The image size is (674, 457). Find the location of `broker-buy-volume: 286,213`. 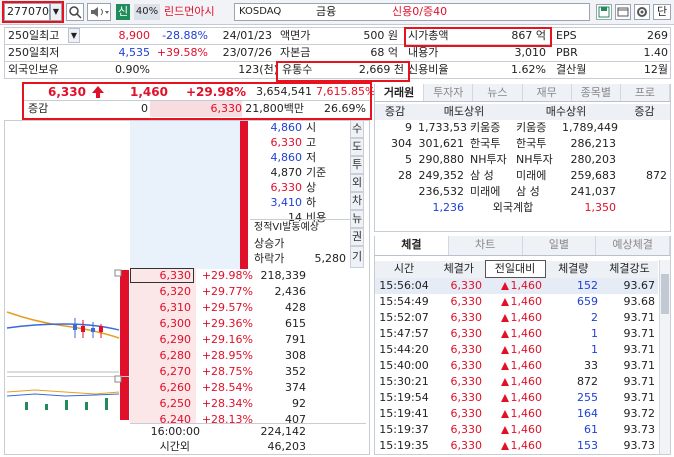

broker-buy-volume: 286,213 is located at coordinates (593, 143).